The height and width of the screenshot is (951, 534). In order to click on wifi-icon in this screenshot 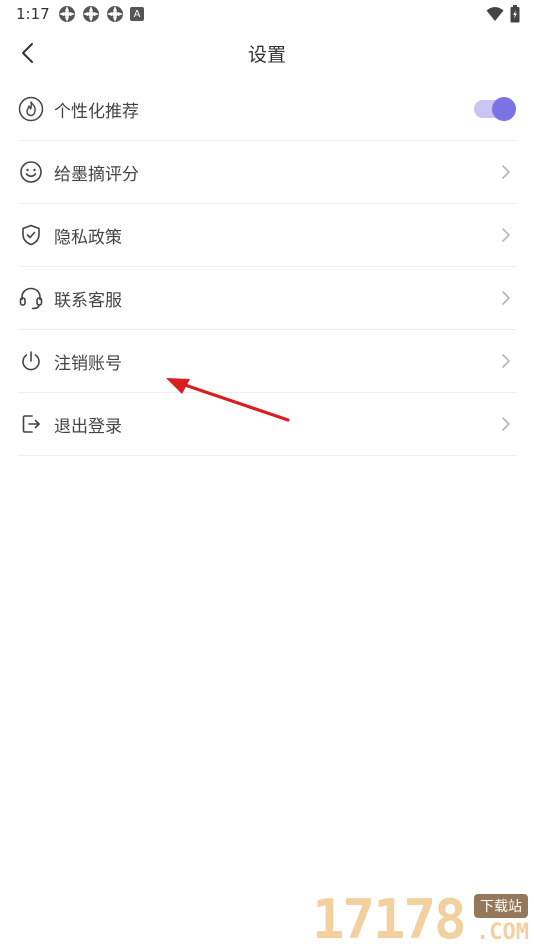, I will do `click(495, 14)`.